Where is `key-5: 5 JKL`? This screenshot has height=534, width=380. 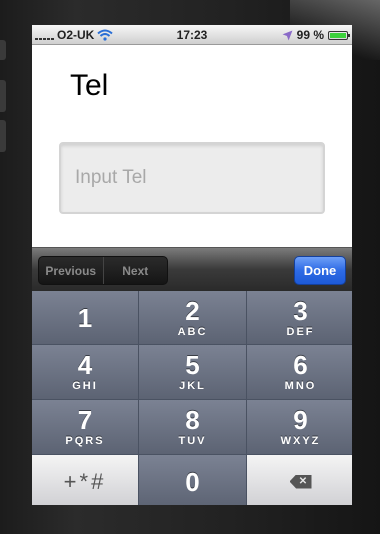
key-5: 5 JKL is located at coordinates (192, 372).